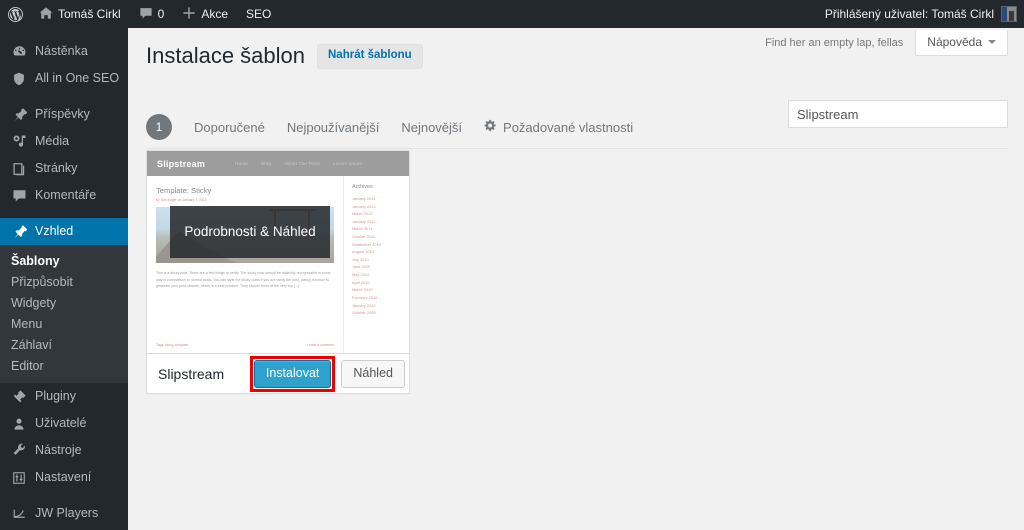 Image resolution: width=1024 pixels, height=530 pixels. What do you see at coordinates (64, 323) in the screenshot?
I see `submenu-item-menus: Menu` at bounding box center [64, 323].